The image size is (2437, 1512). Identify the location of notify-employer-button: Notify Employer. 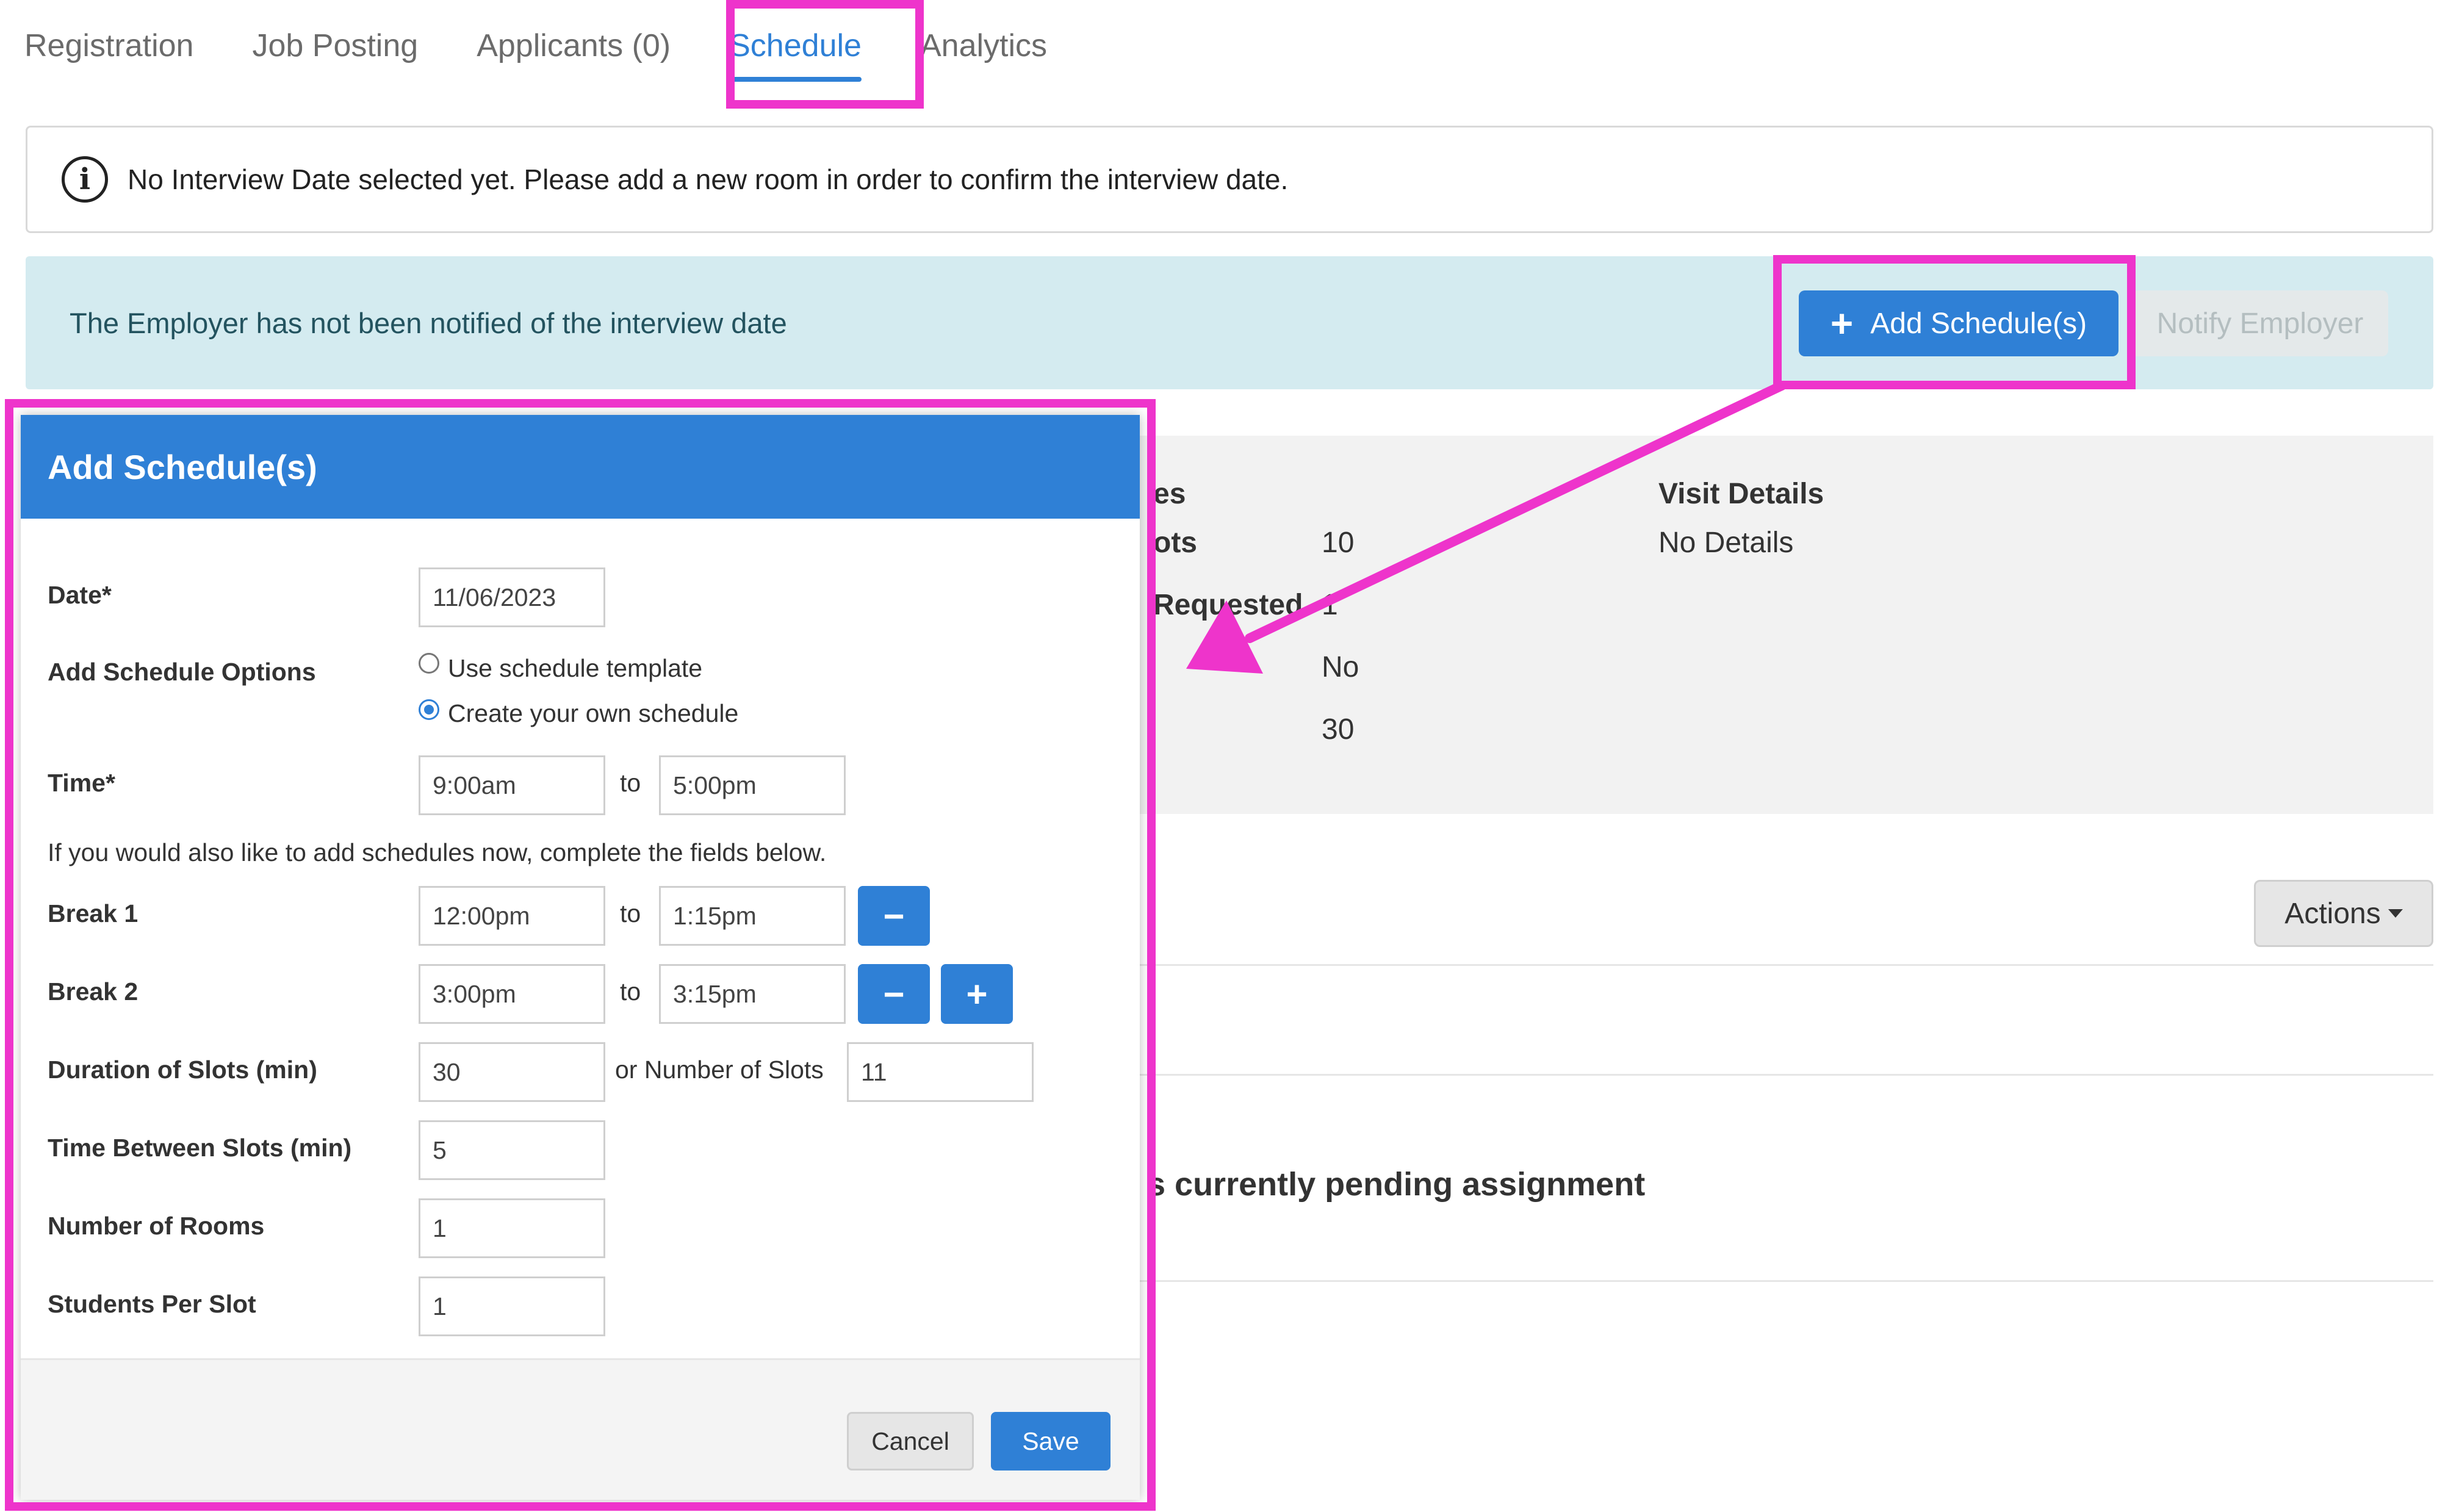
(2260, 323).